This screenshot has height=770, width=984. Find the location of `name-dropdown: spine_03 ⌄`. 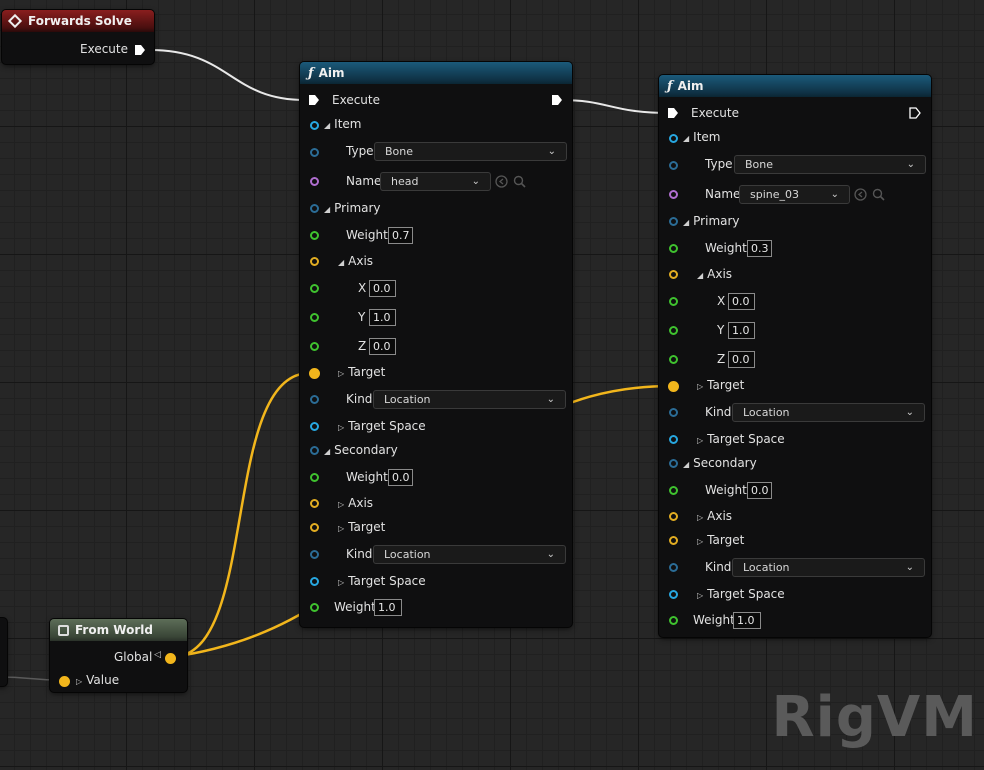

name-dropdown: spine_03 ⌄ is located at coordinates (794, 194).